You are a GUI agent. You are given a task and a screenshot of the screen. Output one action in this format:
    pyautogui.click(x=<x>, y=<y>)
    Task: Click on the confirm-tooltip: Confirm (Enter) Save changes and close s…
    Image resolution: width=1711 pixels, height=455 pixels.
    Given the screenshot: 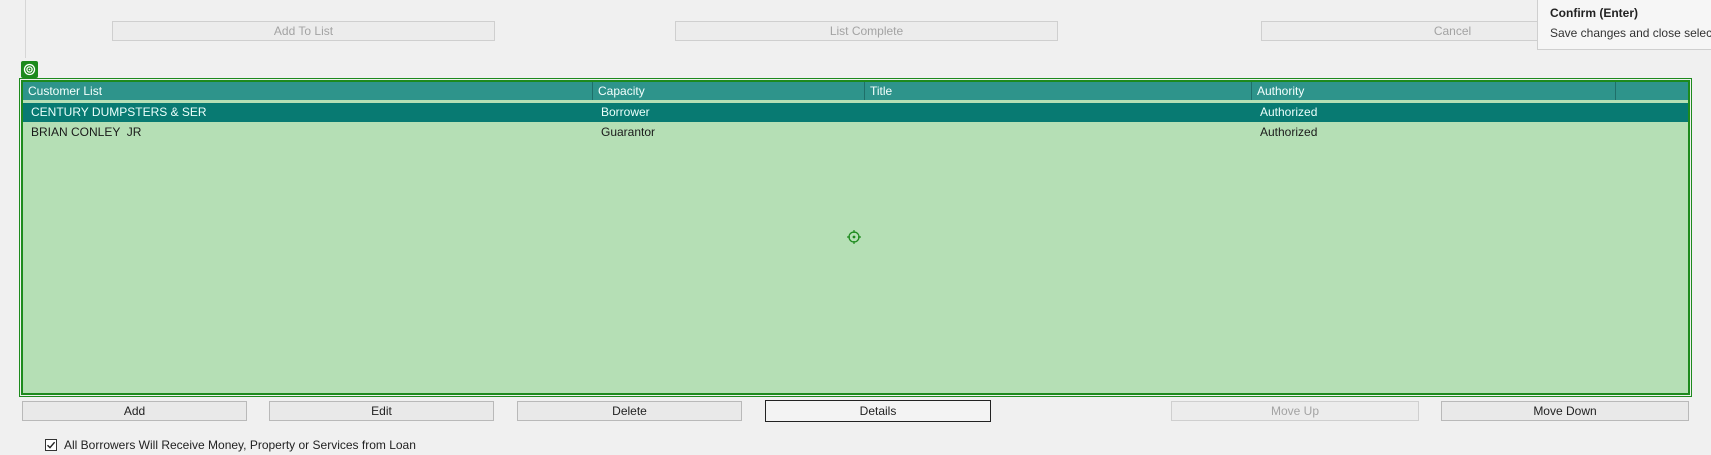 What is the action you would take?
    pyautogui.click(x=1624, y=25)
    